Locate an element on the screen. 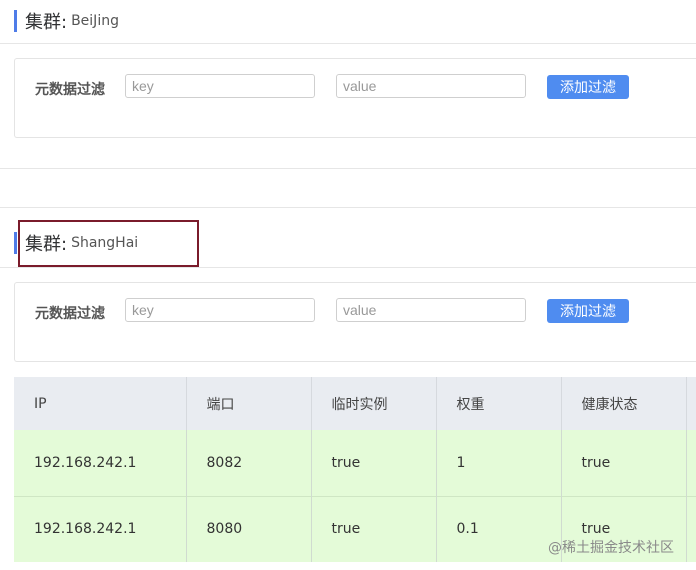  cluster-name: BeiJing is located at coordinates (95, 21).